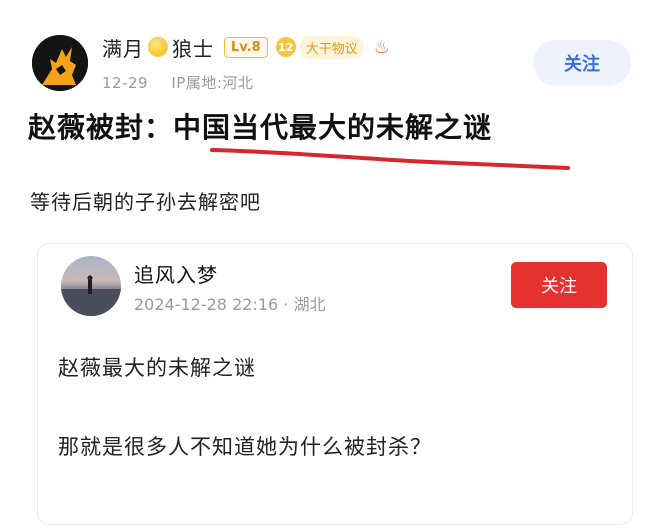  Describe the element at coordinates (331, 47) in the screenshot. I see `fan-badge-label: 大干物议` at that location.